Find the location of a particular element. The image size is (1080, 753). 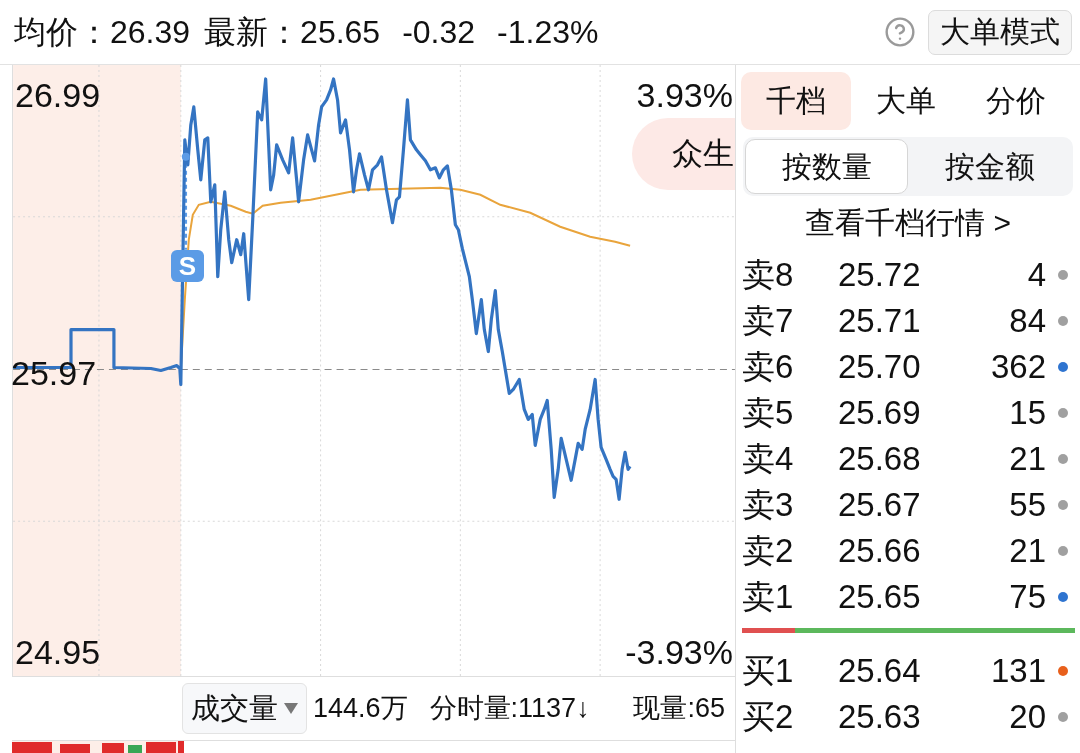

level-label: 卖4 is located at coordinates (768, 459).